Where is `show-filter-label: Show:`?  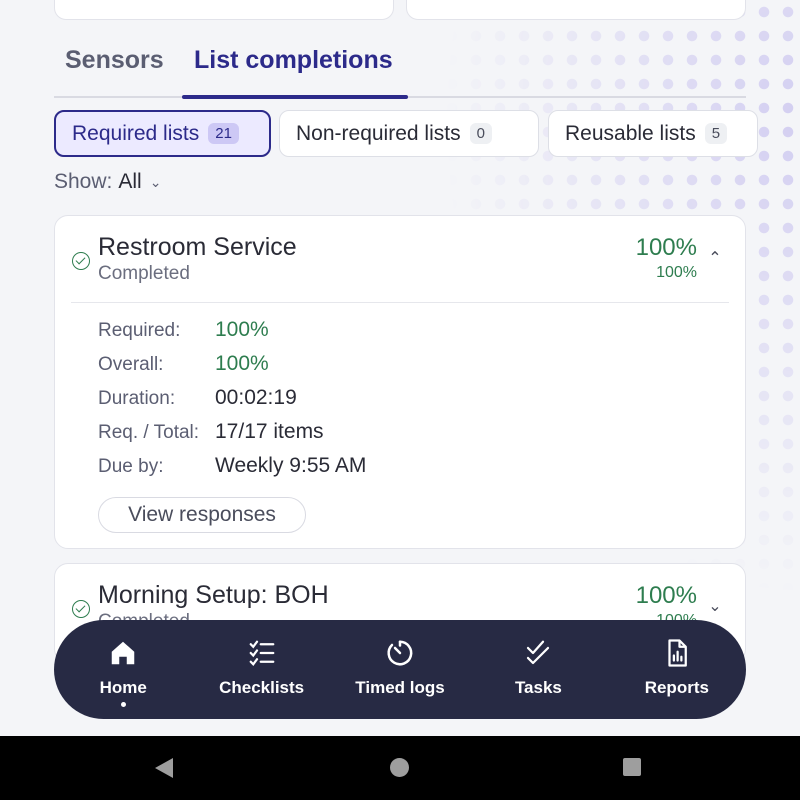 show-filter-label: Show: is located at coordinates (83, 181).